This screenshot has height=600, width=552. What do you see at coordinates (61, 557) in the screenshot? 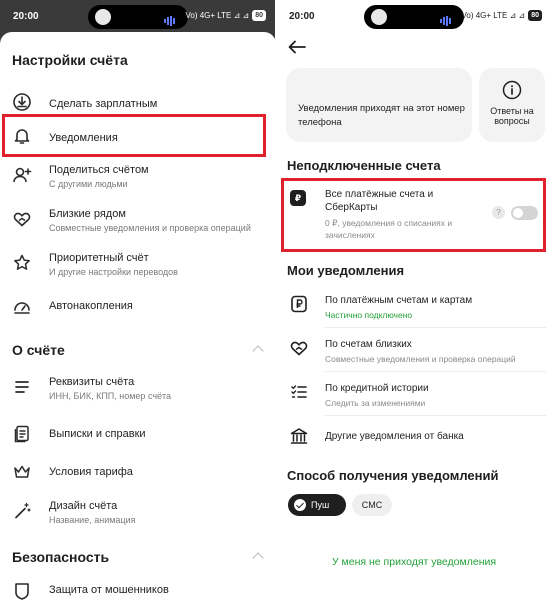
I see `section-title-security: Безопасность` at bounding box center [61, 557].